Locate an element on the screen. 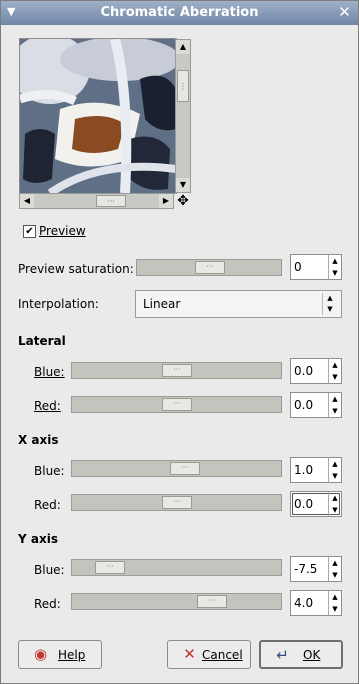  preview-saturation-slider: ··· is located at coordinates (209, 267).